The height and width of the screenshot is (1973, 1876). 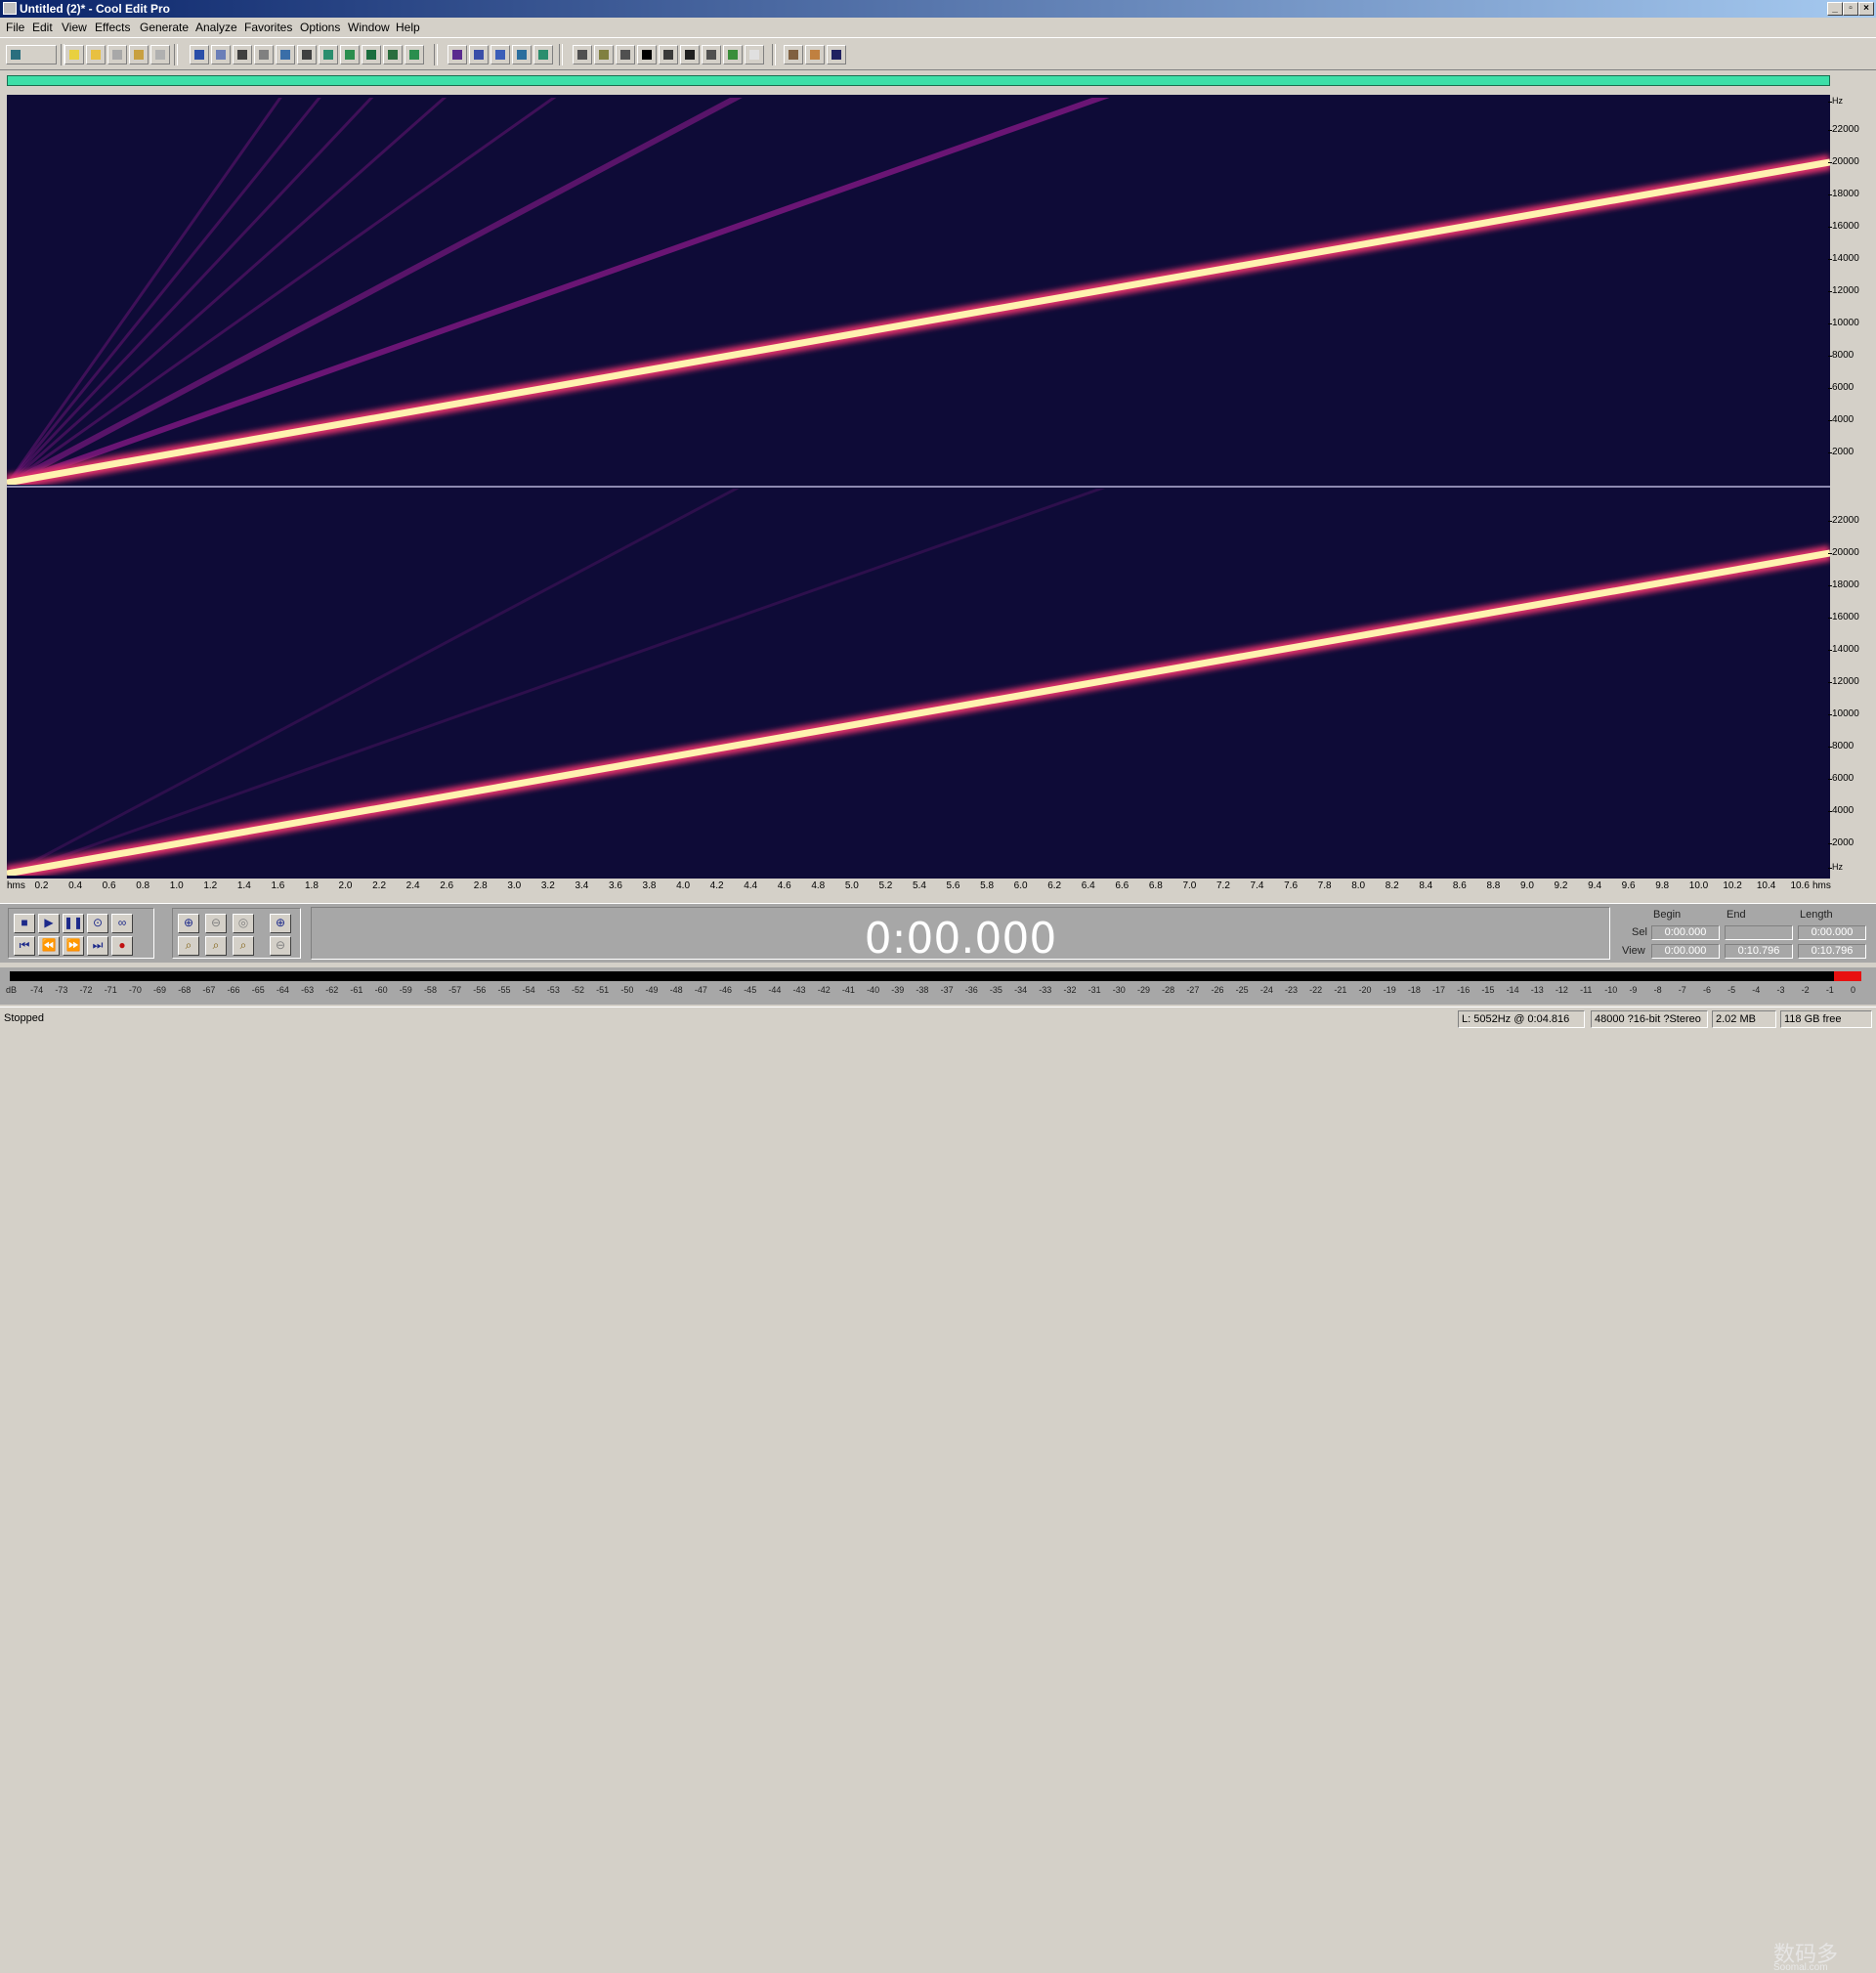 What do you see at coordinates (243, 946) in the screenshot?
I see `zoom-selection-icon: ⌕` at bounding box center [243, 946].